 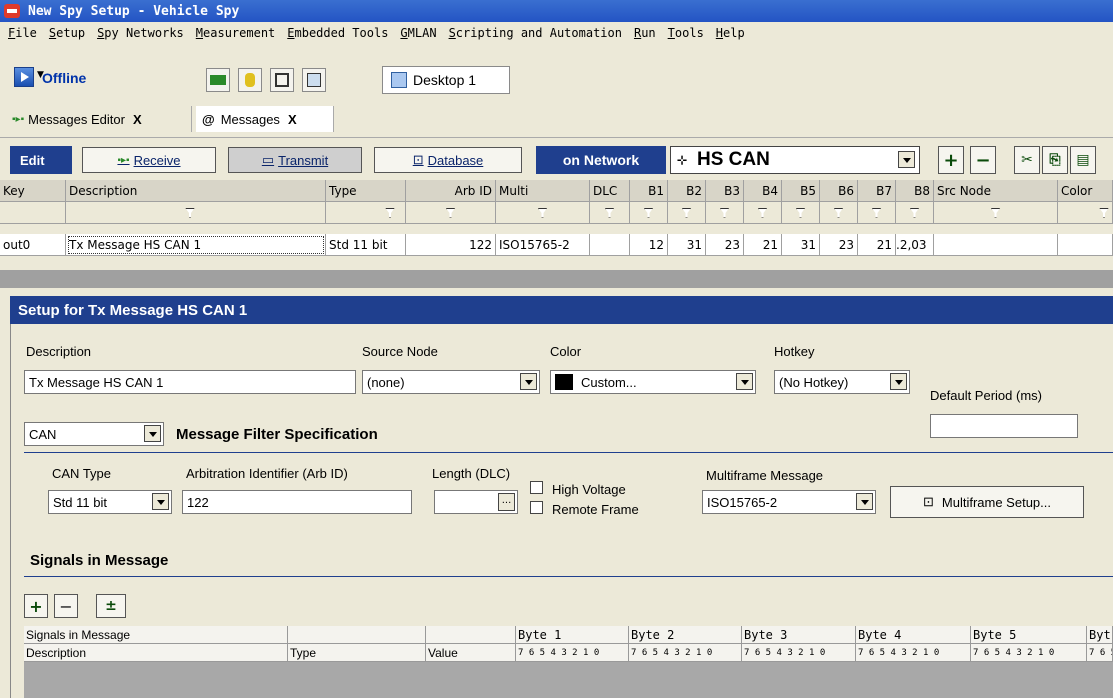 What do you see at coordinates (295, 160) in the screenshot?
I see `transmit-button: ▭ Transmit` at bounding box center [295, 160].